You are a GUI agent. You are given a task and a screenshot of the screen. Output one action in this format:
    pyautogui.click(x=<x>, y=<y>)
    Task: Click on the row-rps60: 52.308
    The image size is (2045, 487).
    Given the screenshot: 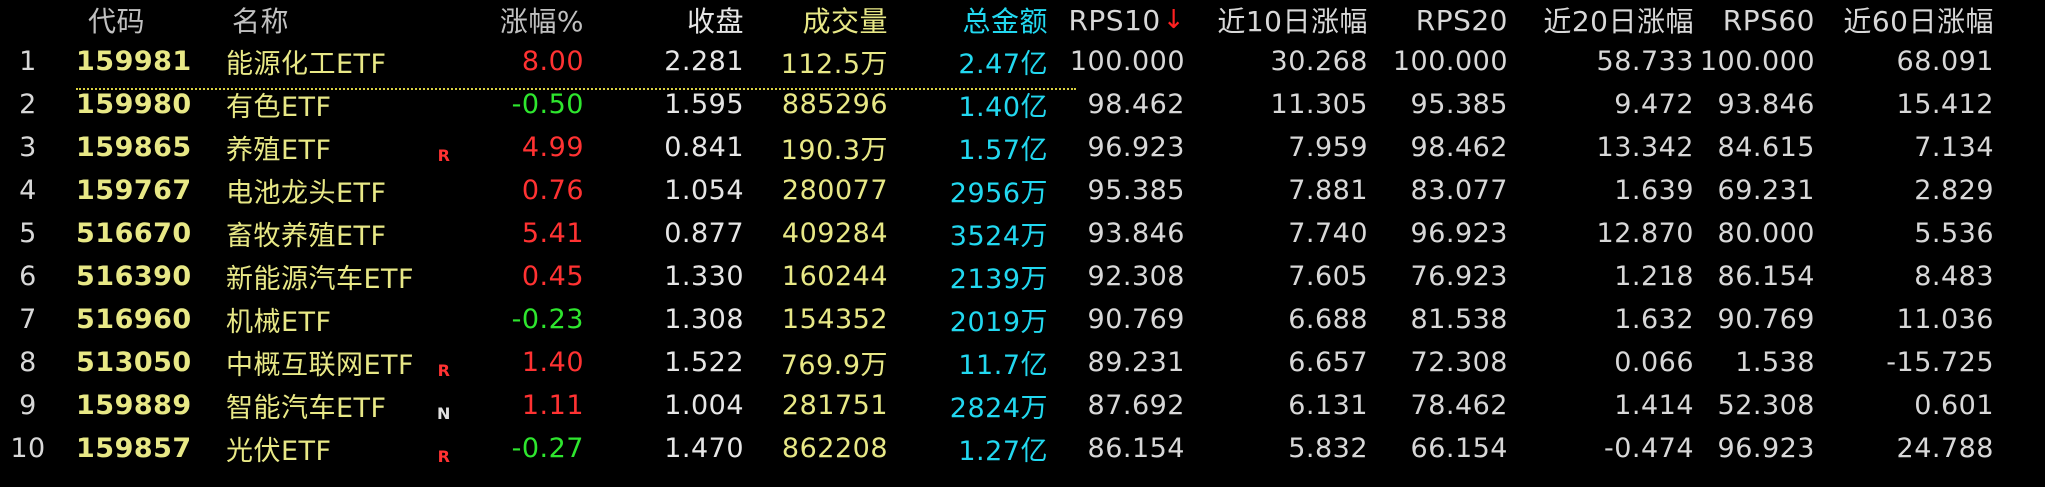 What is the action you would take?
    pyautogui.click(x=1766, y=405)
    